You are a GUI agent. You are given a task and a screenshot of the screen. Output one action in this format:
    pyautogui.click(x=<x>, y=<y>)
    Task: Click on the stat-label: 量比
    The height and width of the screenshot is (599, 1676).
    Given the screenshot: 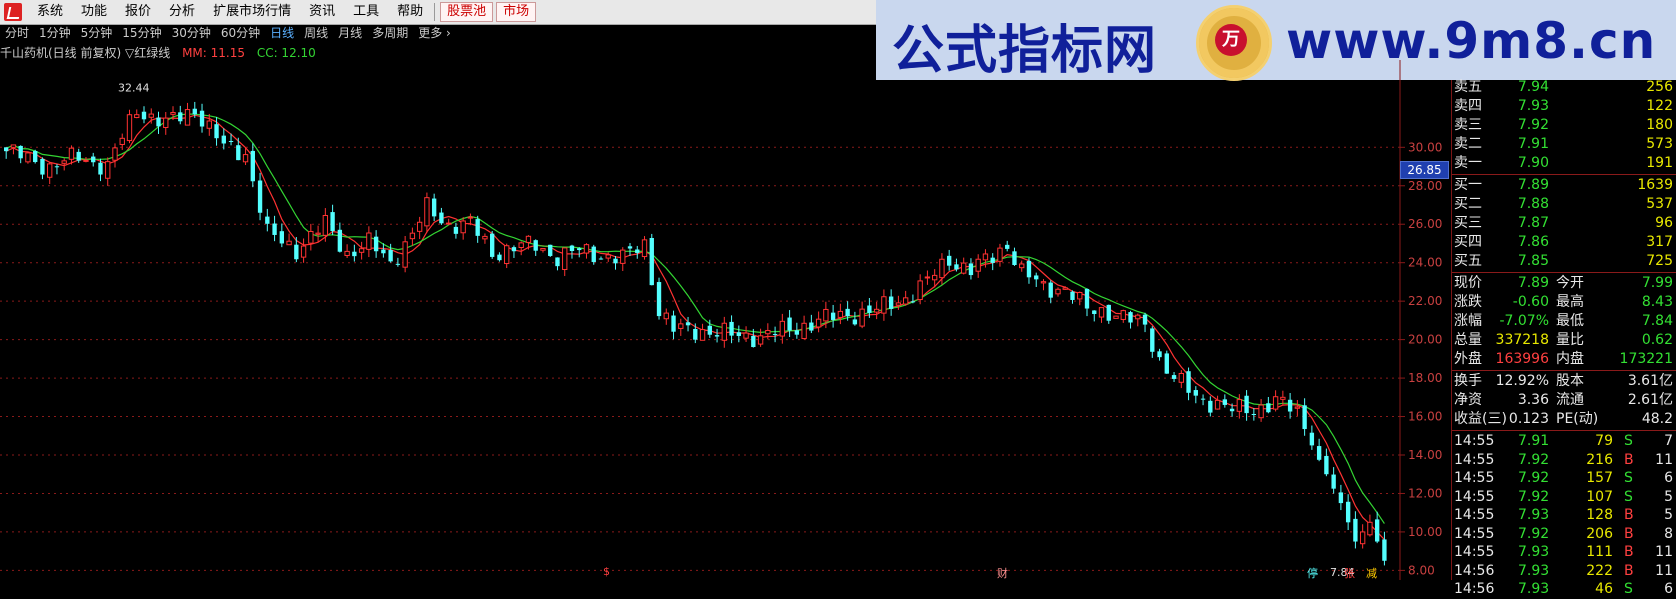 What is the action you would take?
    pyautogui.click(x=1570, y=340)
    